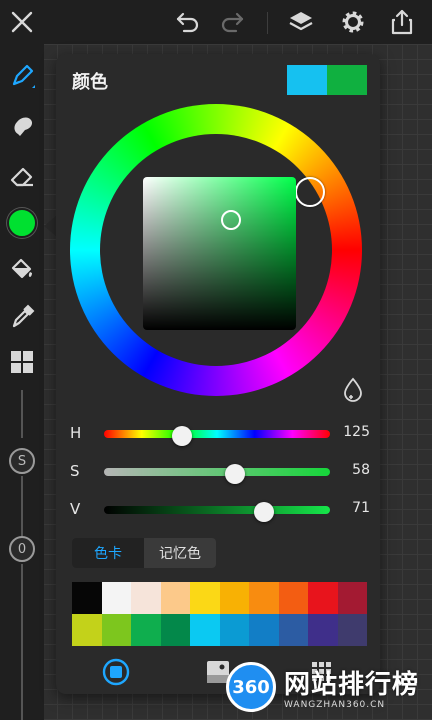 The image size is (432, 720). What do you see at coordinates (217, 436) in the screenshot?
I see `hue-track` at bounding box center [217, 436].